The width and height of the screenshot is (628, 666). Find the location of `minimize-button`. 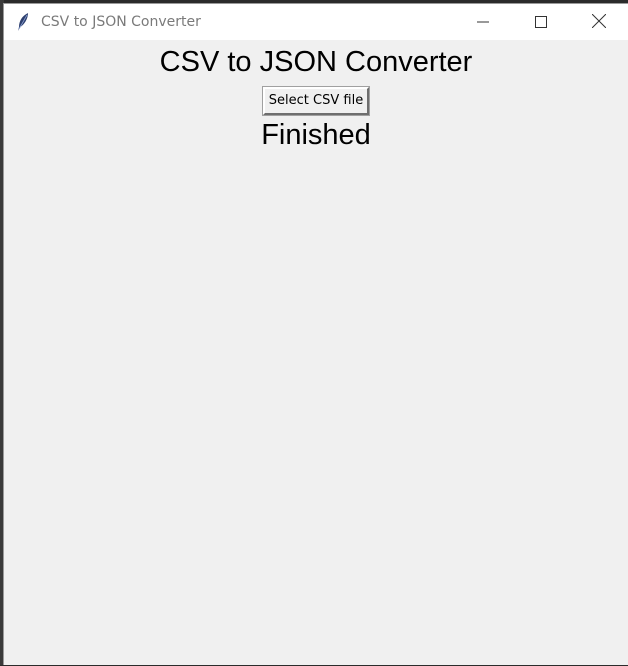

minimize-button is located at coordinates (483, 22).